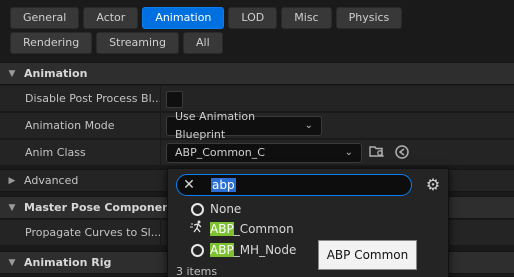  Describe the element at coordinates (433, 185) in the screenshot. I see `gear-icon: ⚙` at that location.